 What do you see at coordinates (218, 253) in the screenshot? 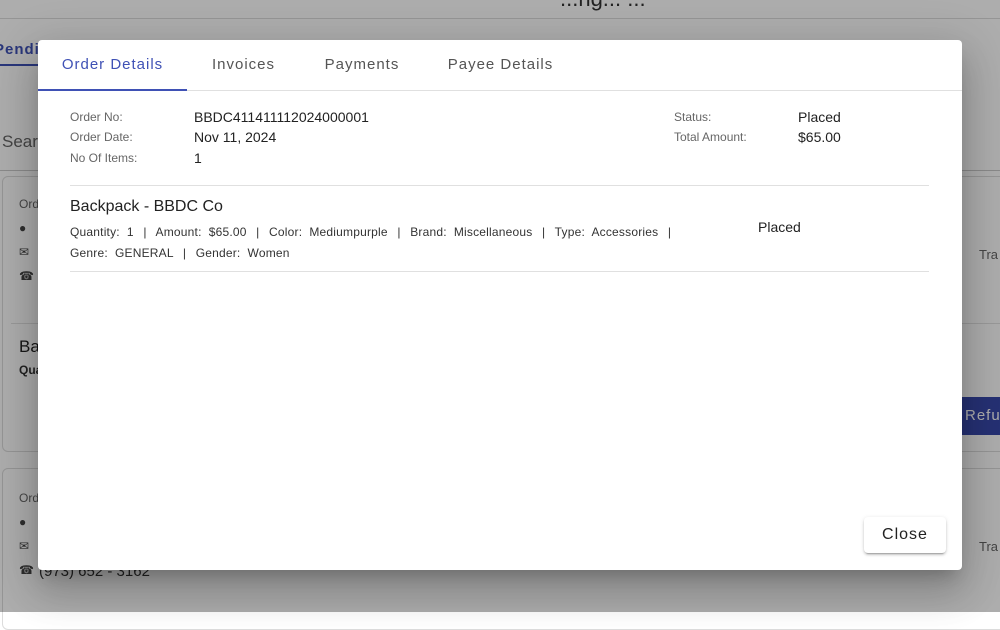
I see `gender-label: Gender:` at bounding box center [218, 253].